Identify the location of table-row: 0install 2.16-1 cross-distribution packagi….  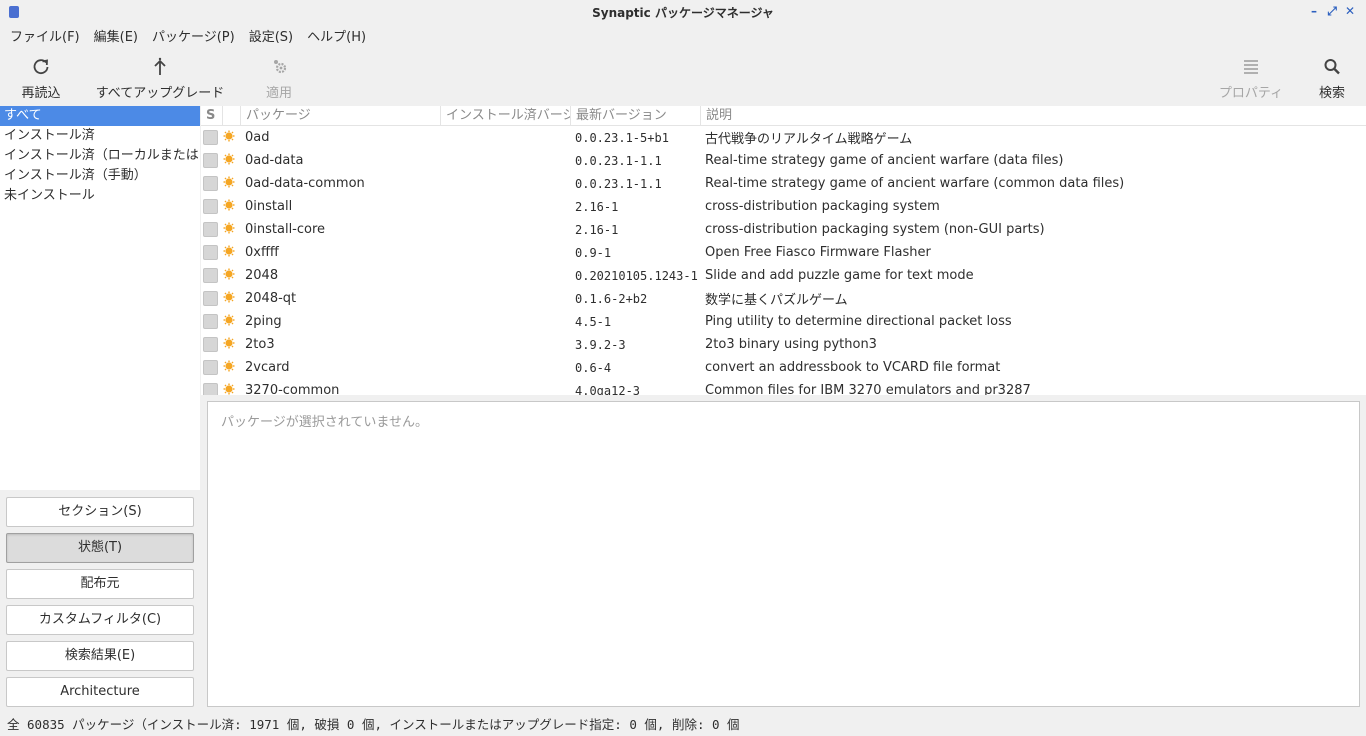
(783, 206).